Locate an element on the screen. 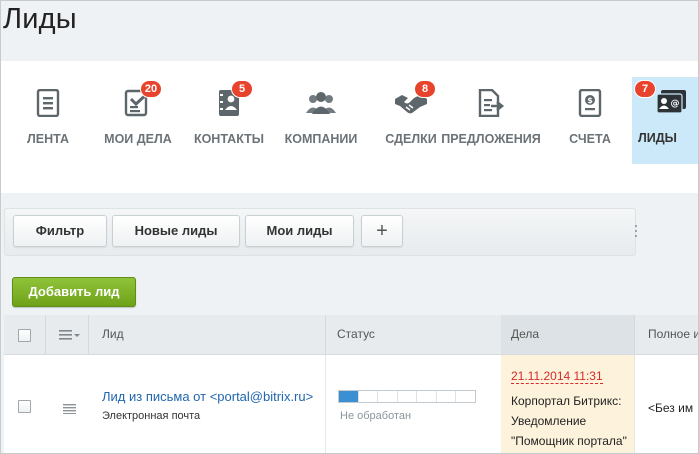  crm-menu-label: КОНТАКТЫ is located at coordinates (229, 139).